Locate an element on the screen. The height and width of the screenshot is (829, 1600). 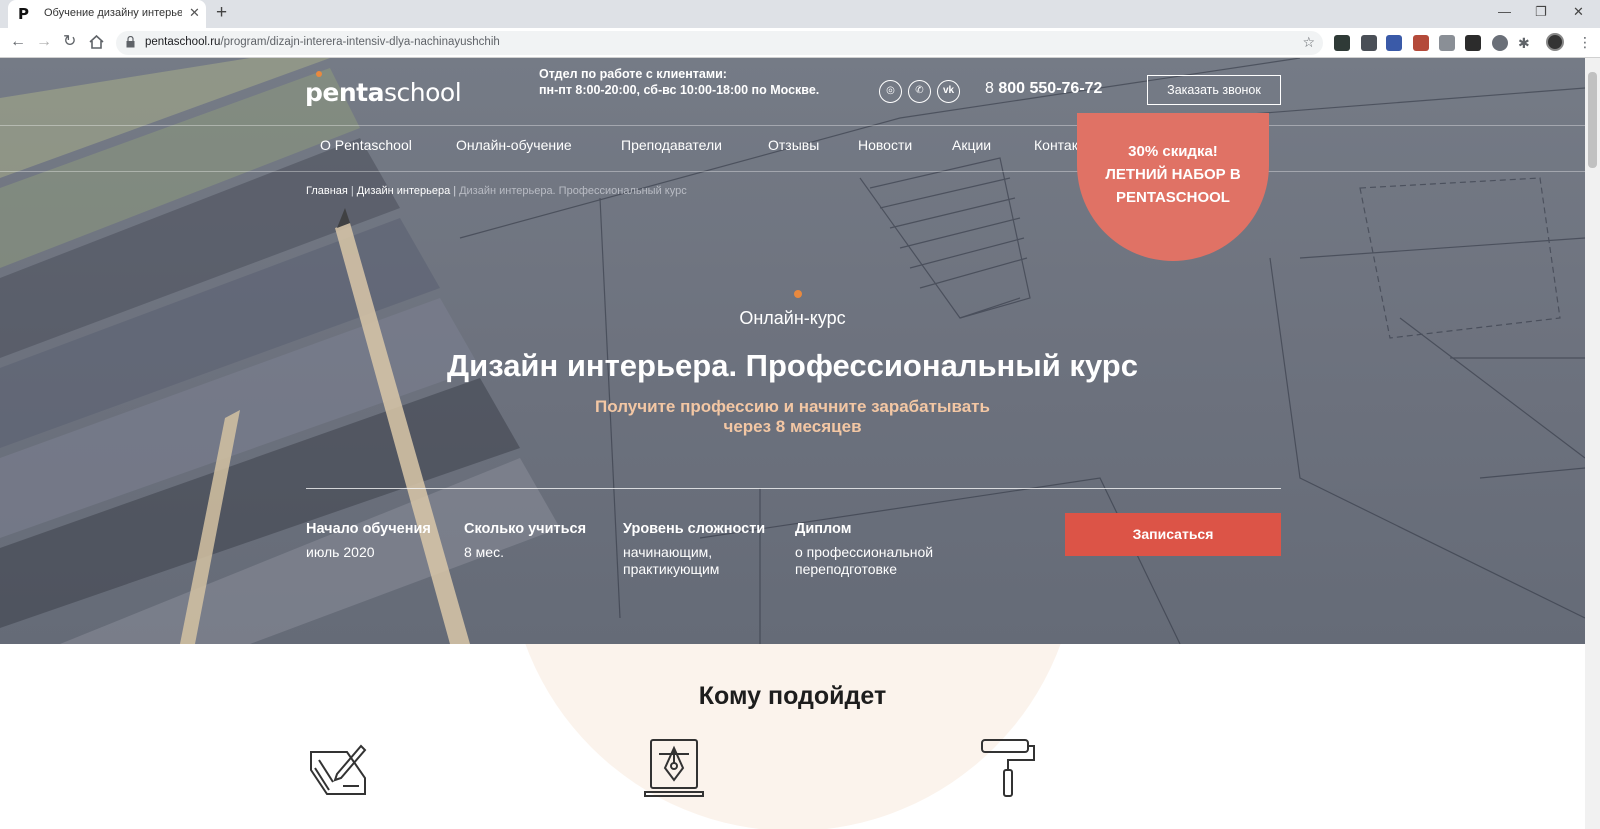
whatsapp-icon: ✆ is located at coordinates (919, 91).